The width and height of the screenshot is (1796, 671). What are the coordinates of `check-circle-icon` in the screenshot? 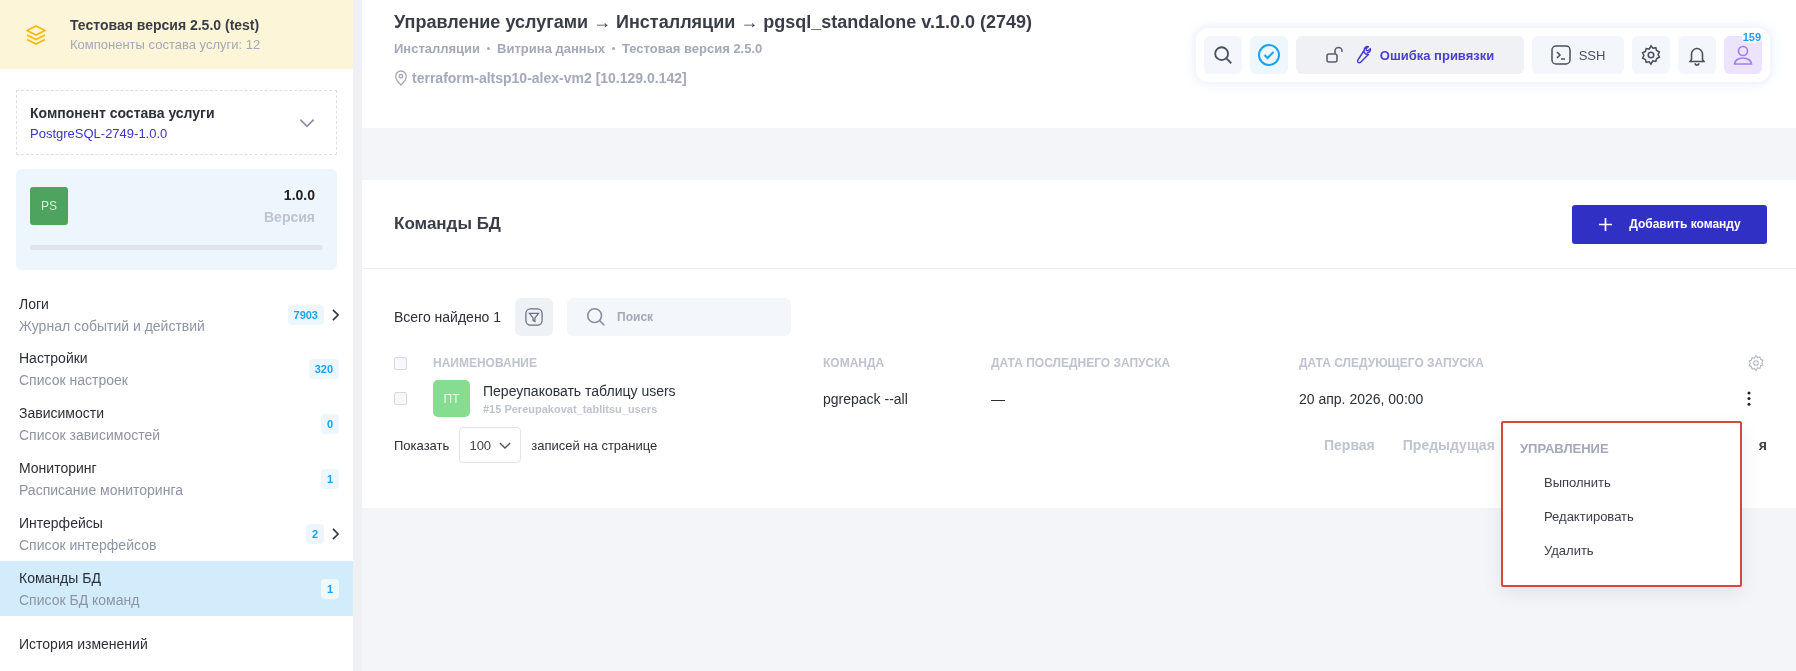 It's located at (1269, 55).